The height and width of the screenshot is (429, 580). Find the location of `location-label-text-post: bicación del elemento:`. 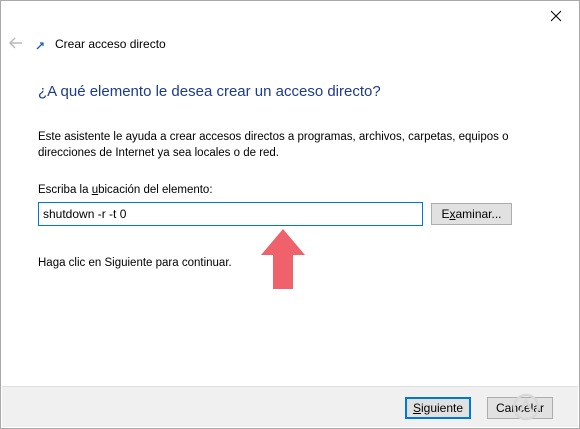

location-label-text-post: bicación del elemento: is located at coordinates (155, 190).